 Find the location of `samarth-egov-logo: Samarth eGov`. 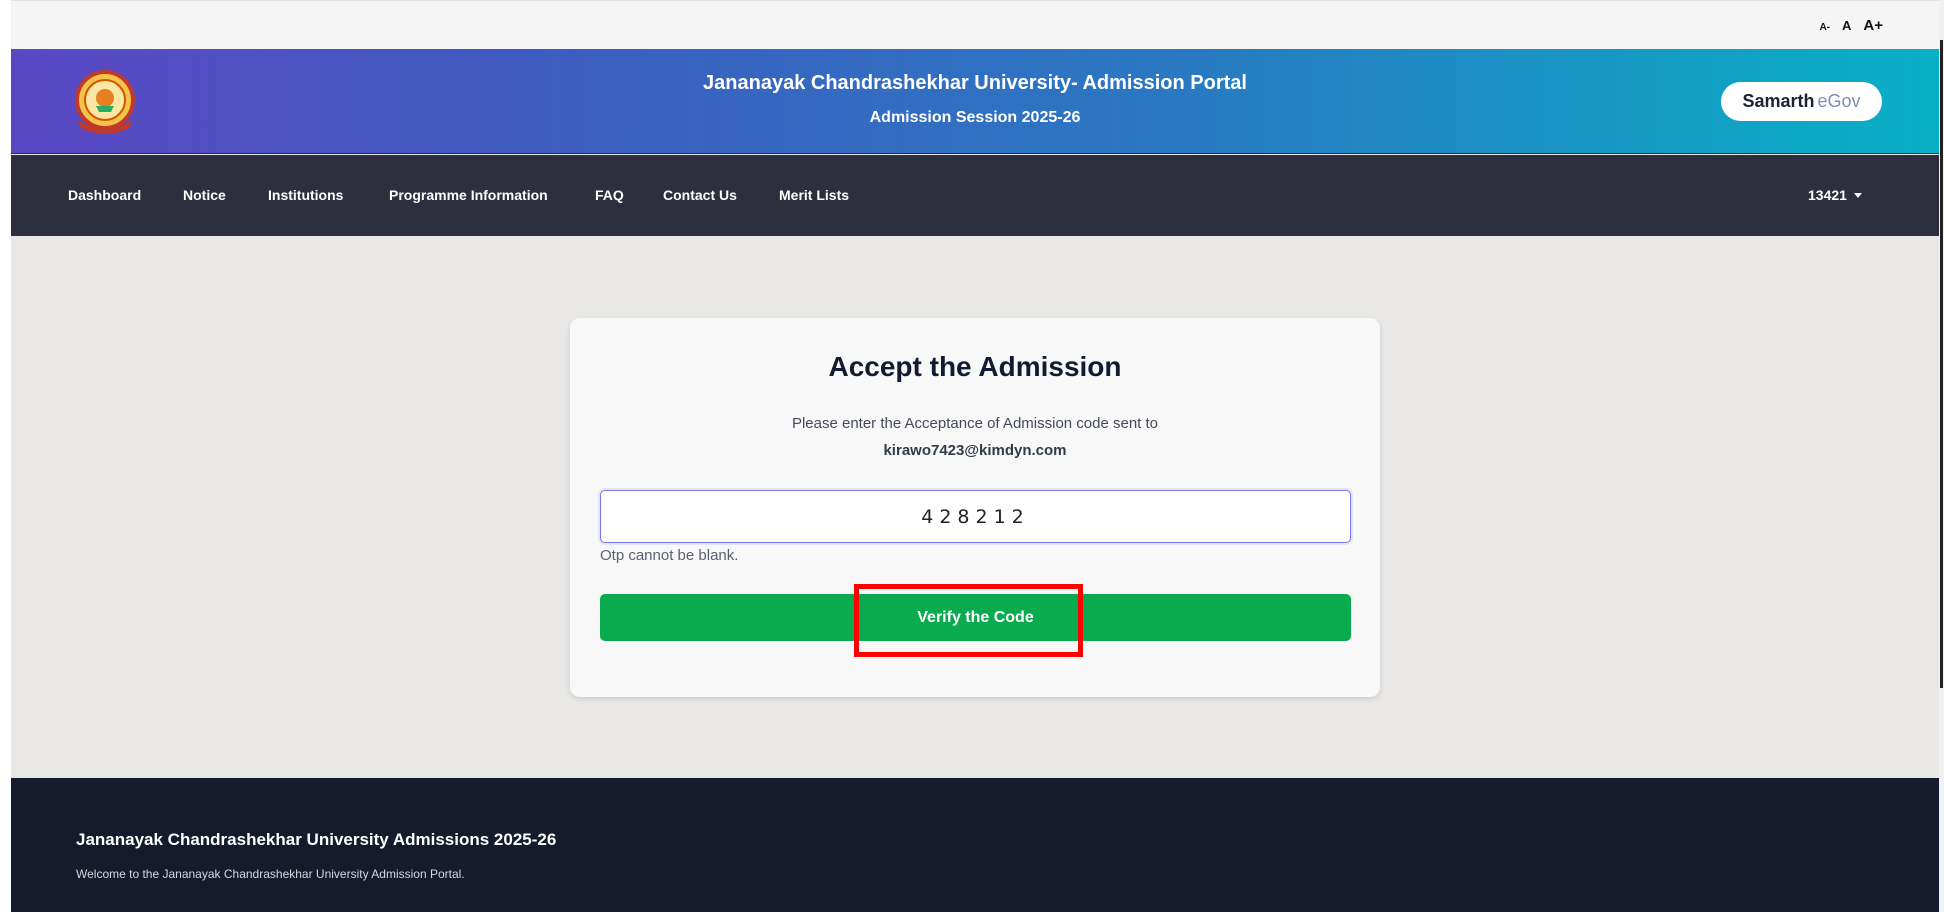

samarth-egov-logo: Samarth eGov is located at coordinates (1801, 101).